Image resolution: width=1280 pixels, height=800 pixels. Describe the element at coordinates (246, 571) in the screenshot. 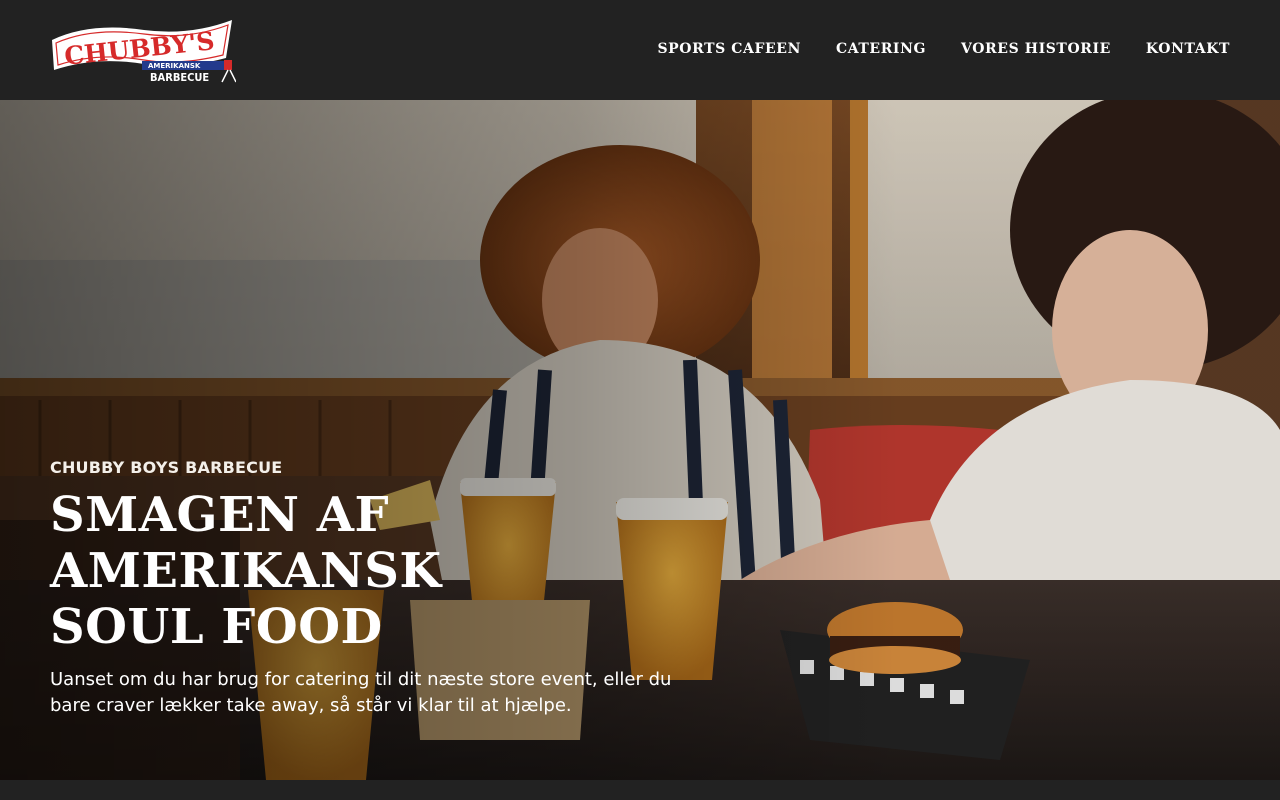

I see `hero-headline: SMAGEN AF AMERIKANSK SOUL FOOD` at that location.